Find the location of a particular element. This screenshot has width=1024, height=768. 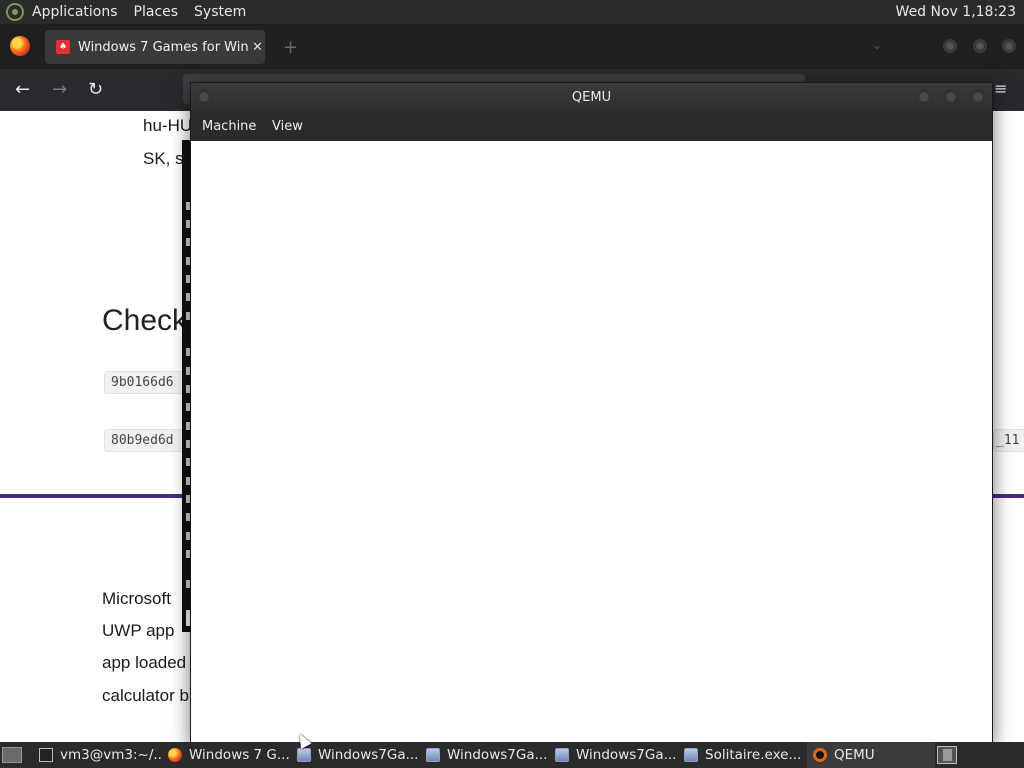

qemu-window-title: QEMU is located at coordinates (591, 97).